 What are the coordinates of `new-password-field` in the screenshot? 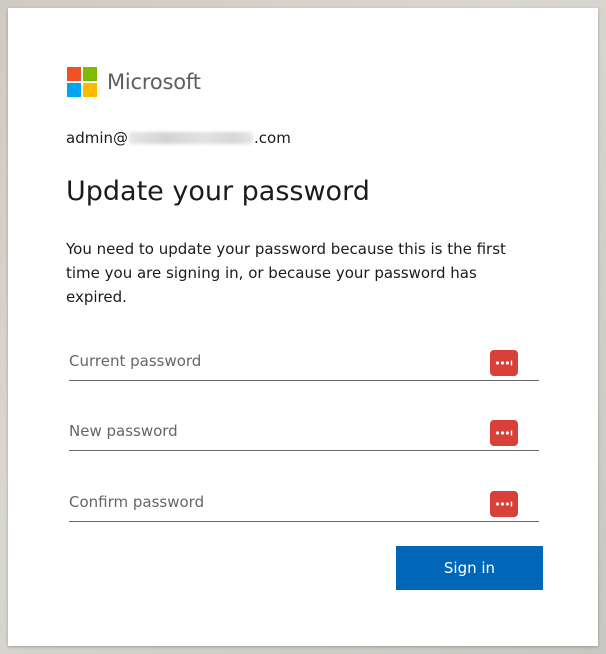 It's located at (304, 432).